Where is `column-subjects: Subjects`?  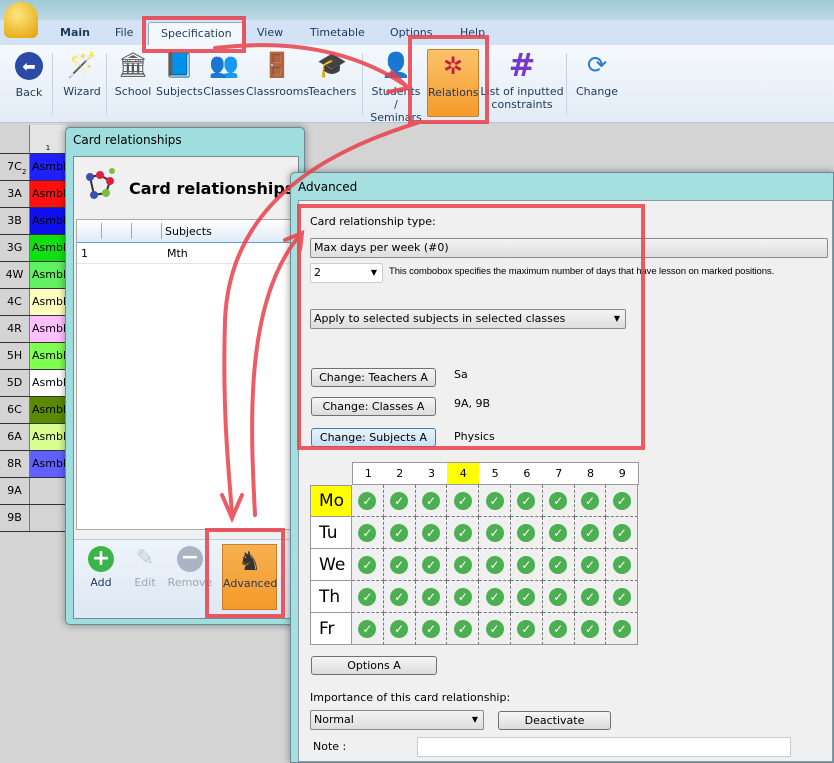 column-subjects: Subjects is located at coordinates (188, 231).